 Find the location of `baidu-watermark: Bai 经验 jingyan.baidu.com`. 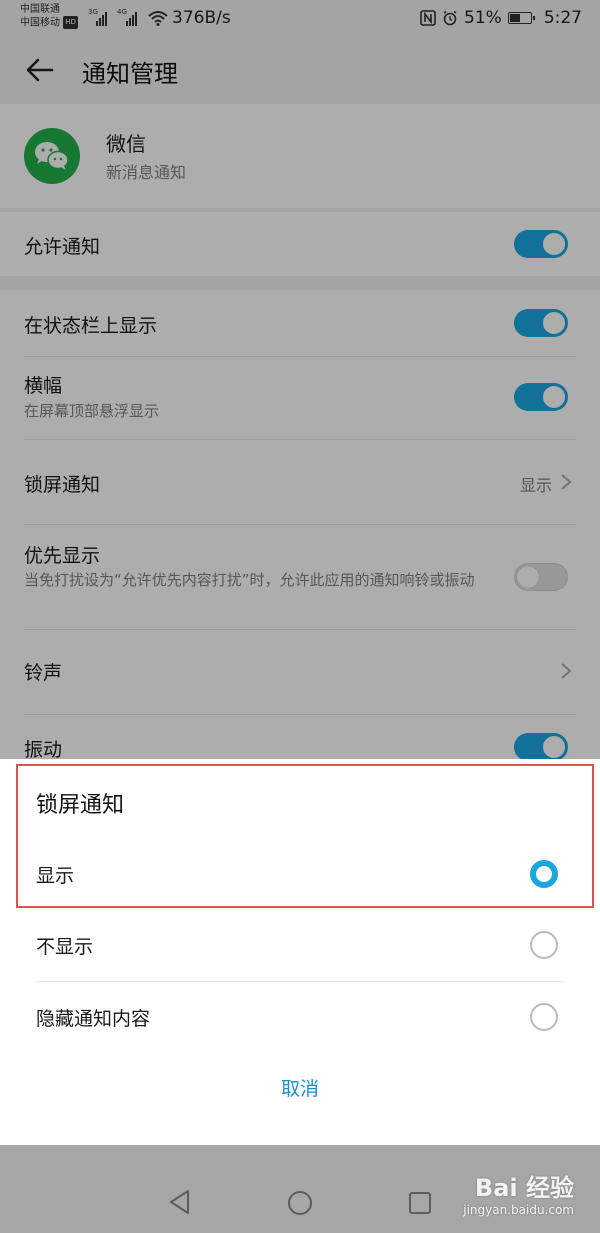

baidu-watermark: Bai 经验 jingyan.baidu.com is located at coordinates (518, 1192).